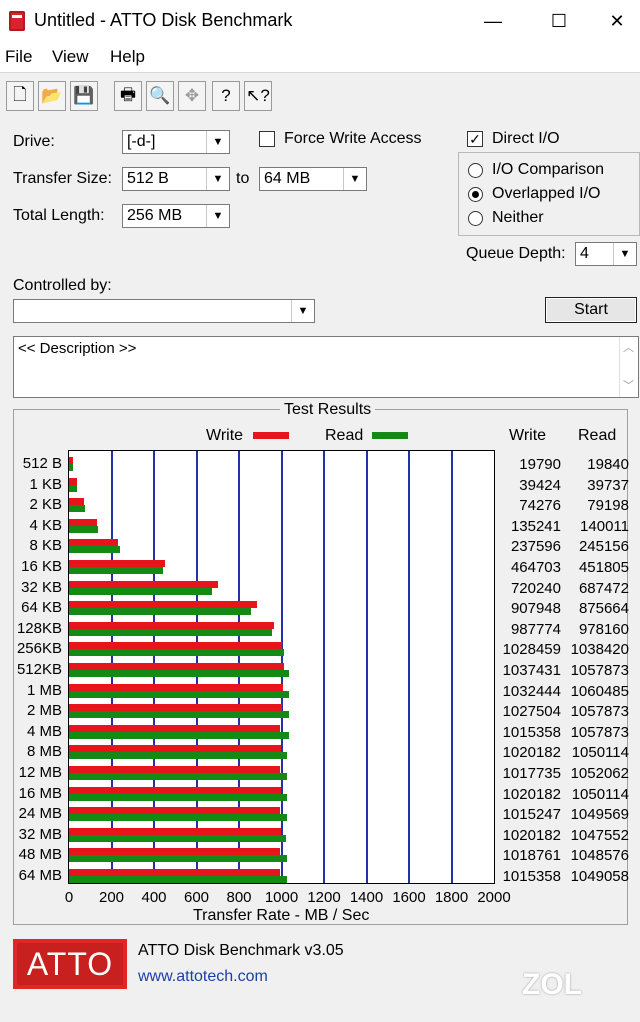 This screenshot has height=1022, width=640. What do you see at coordinates (41, 608) in the screenshot?
I see `y-category-label: 64 KB` at bounding box center [41, 608].